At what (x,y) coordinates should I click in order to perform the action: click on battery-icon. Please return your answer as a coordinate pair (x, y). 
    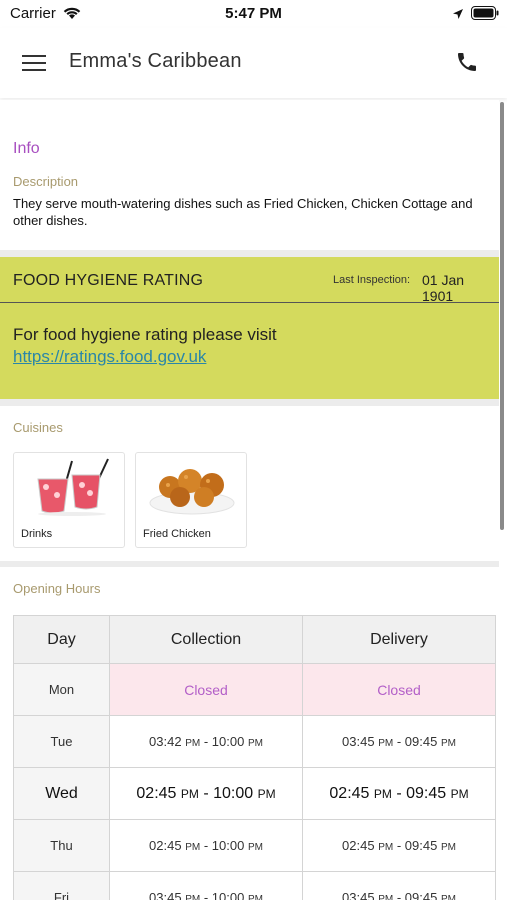
    Looking at the image, I should click on (485, 15).